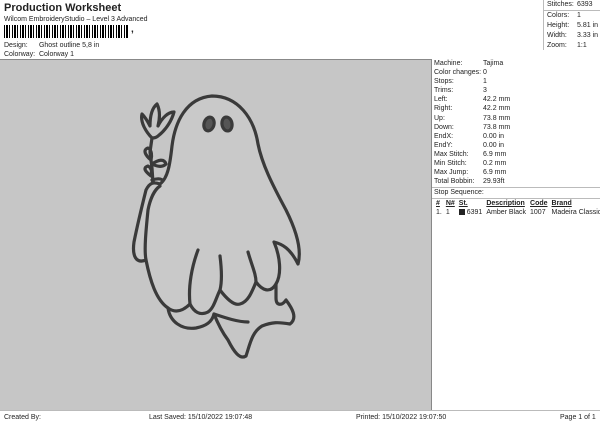 The height and width of the screenshot is (425, 600). I want to click on machine-info-row: Max Stitch: 6.9 mm, so click(516, 154).